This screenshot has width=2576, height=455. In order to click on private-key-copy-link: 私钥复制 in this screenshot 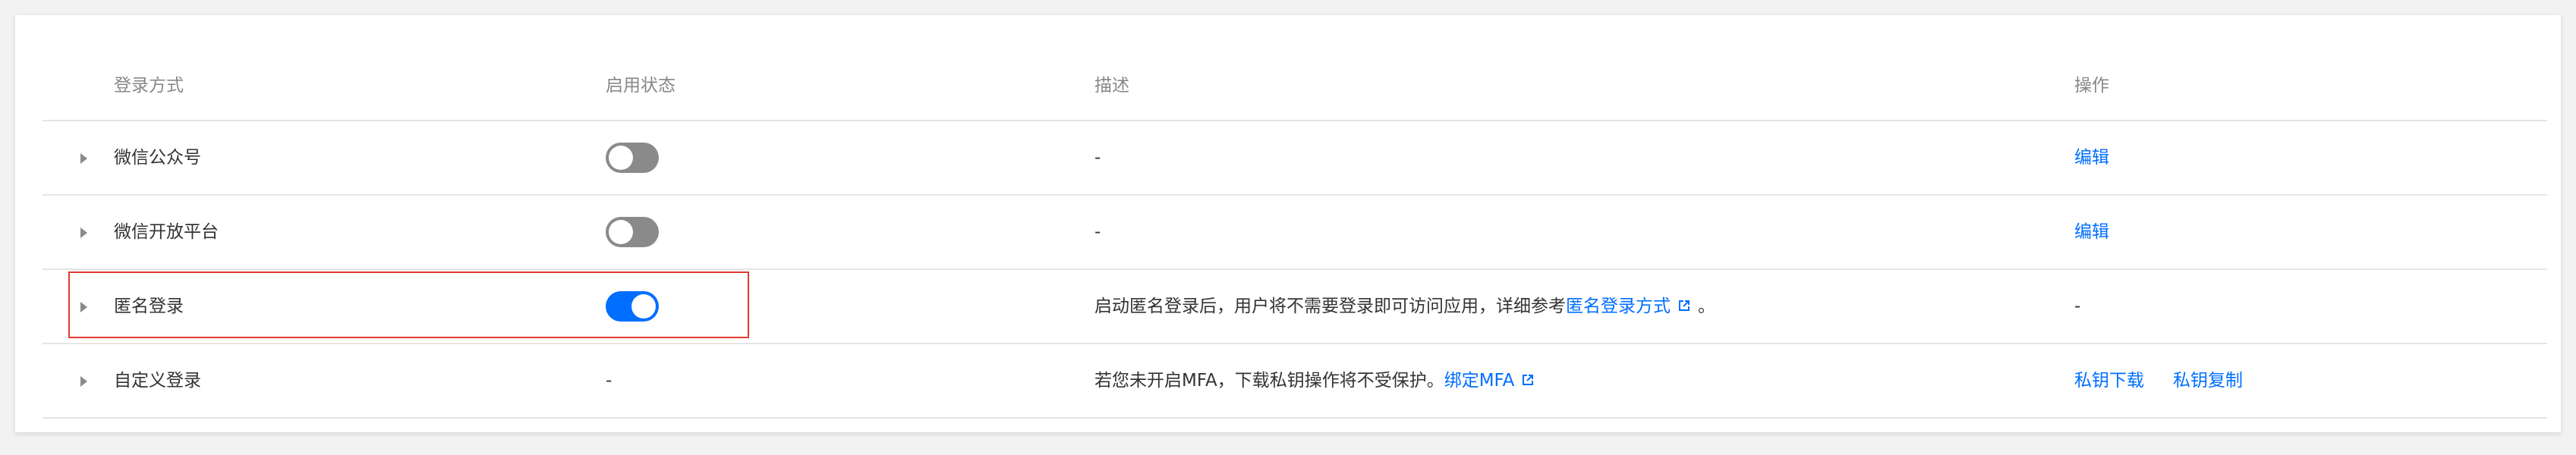, I will do `click(2208, 381)`.